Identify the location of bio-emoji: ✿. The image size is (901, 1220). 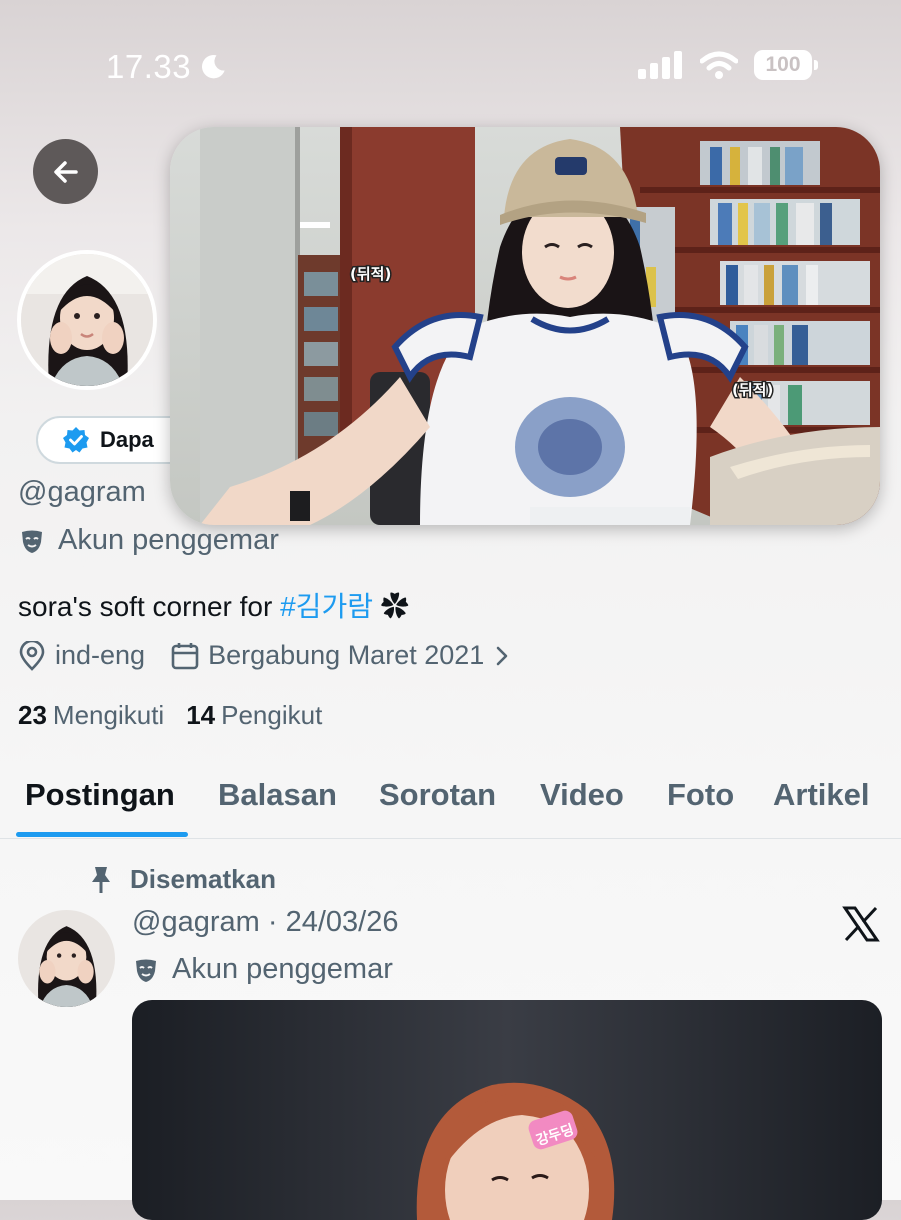
(394, 606).